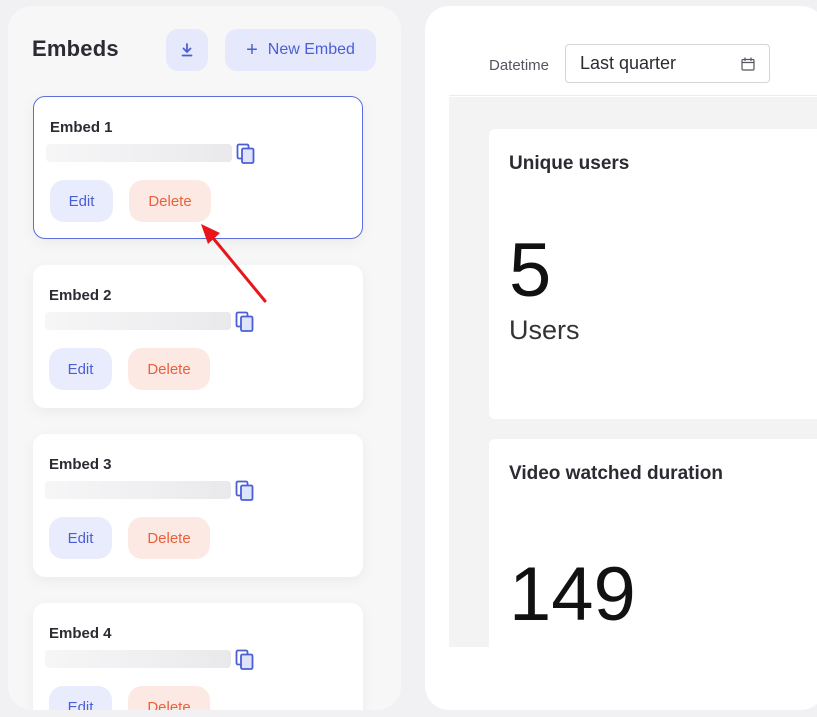 Image resolution: width=817 pixels, height=717 pixels. Describe the element at coordinates (198, 167) in the screenshot. I see `embed-card: Embed 1 Edit Delete` at that location.